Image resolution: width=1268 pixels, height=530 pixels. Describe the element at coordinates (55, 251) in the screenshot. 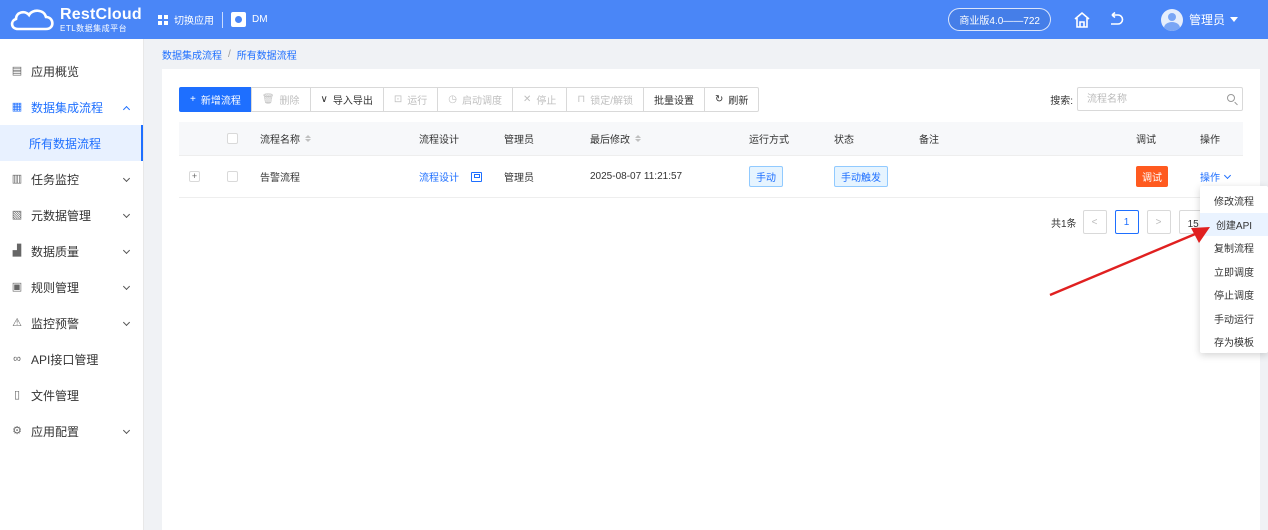

I see `sidebar-item-label: 数据质量` at that location.